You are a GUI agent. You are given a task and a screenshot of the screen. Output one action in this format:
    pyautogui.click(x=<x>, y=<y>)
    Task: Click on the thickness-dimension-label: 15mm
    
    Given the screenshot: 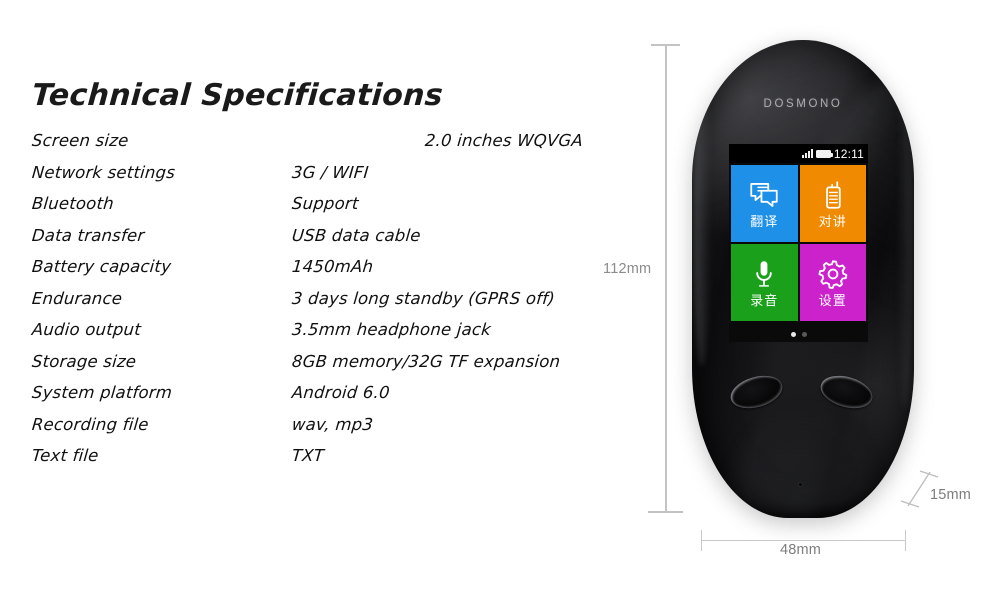 What is the action you would take?
    pyautogui.click(x=951, y=495)
    